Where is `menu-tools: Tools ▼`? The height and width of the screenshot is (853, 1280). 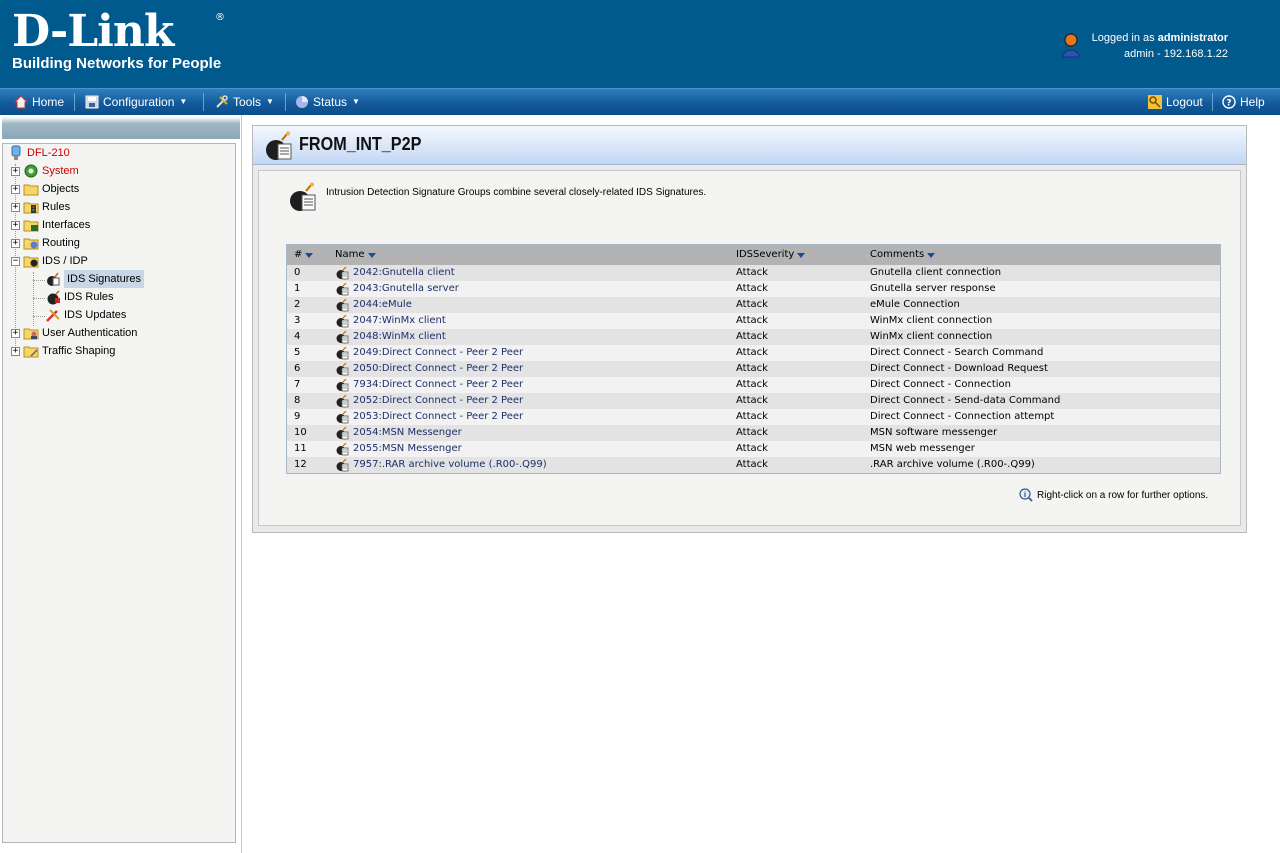
menu-tools: Tools ▼ is located at coordinates (244, 102).